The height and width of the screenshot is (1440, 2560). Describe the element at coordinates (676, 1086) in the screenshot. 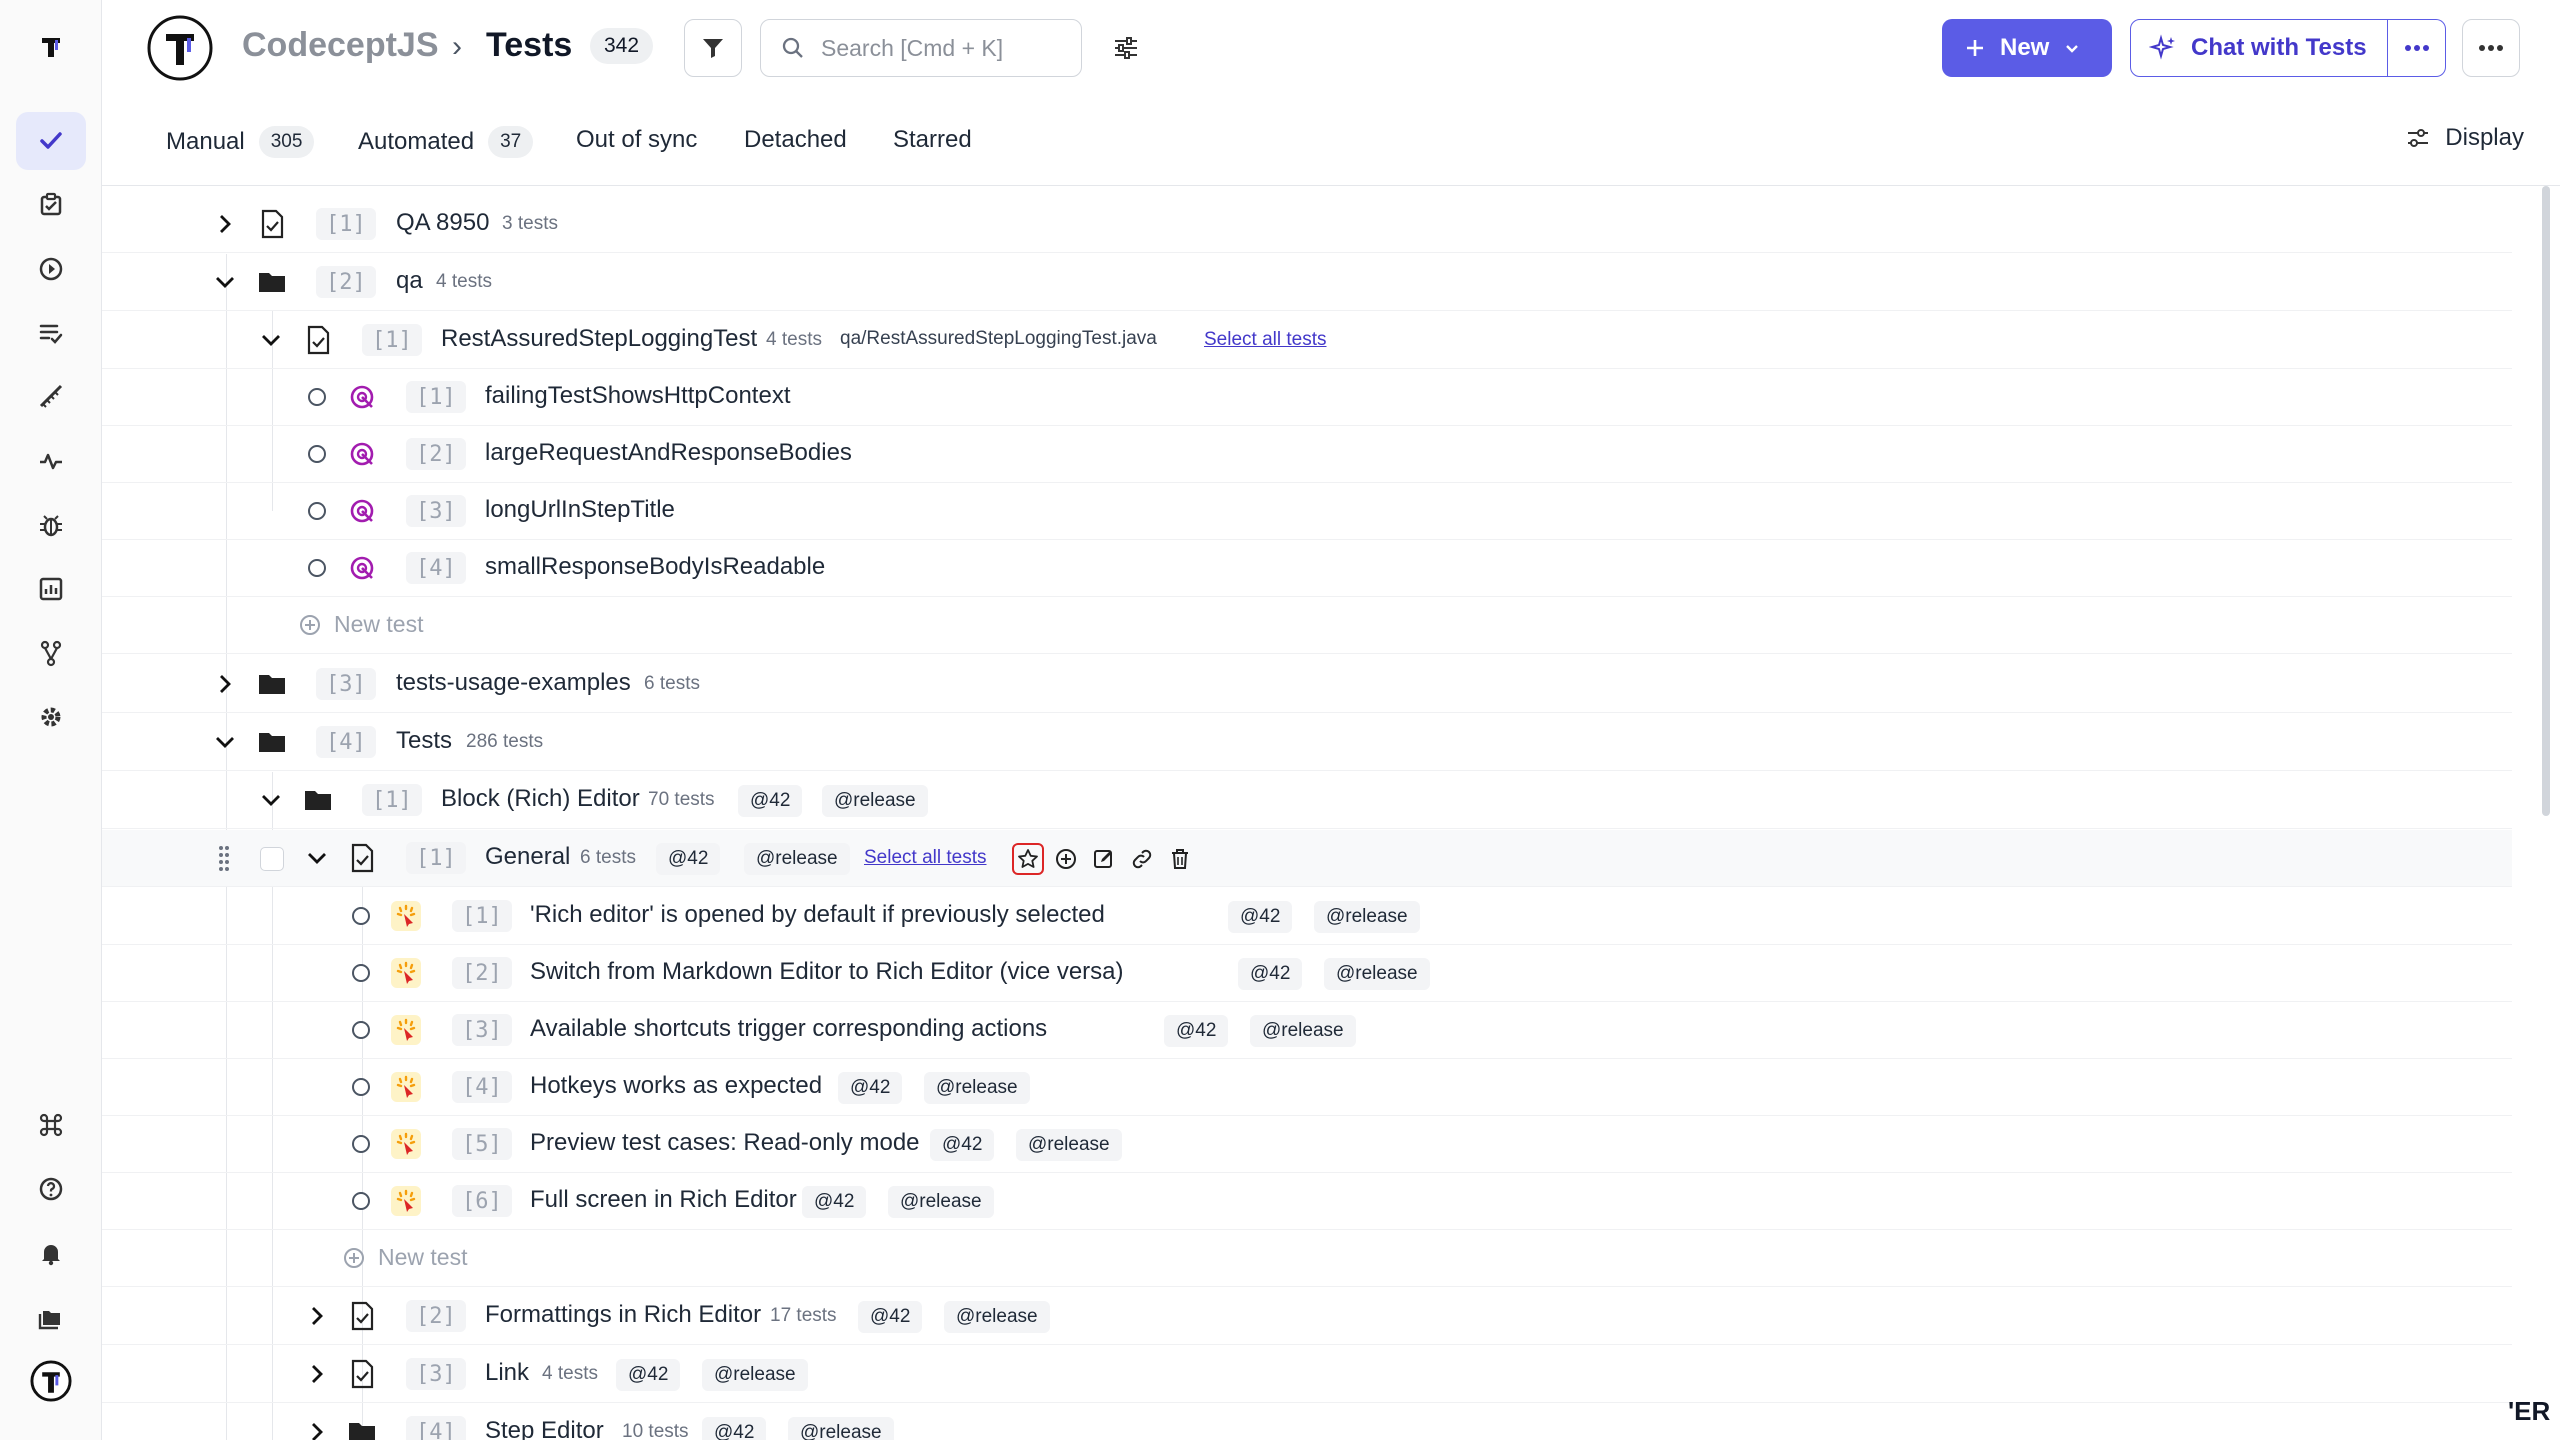

I see `test-title: Hotkeys works as expected` at that location.